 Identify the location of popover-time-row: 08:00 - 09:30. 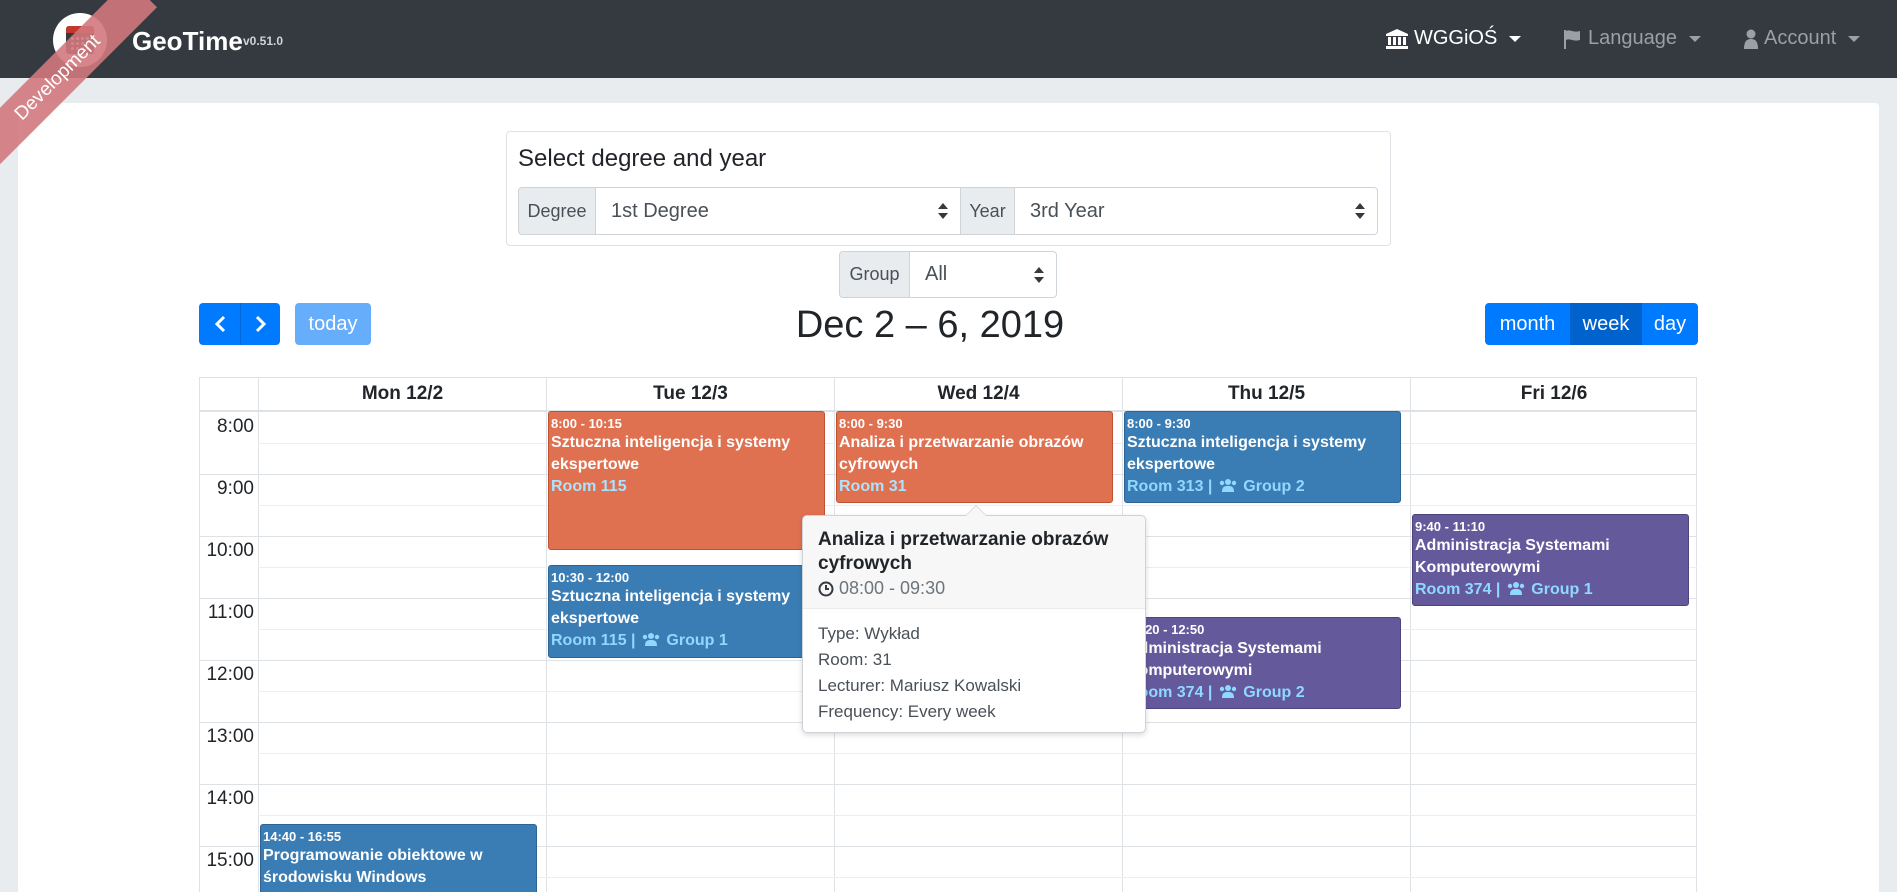
(974, 588).